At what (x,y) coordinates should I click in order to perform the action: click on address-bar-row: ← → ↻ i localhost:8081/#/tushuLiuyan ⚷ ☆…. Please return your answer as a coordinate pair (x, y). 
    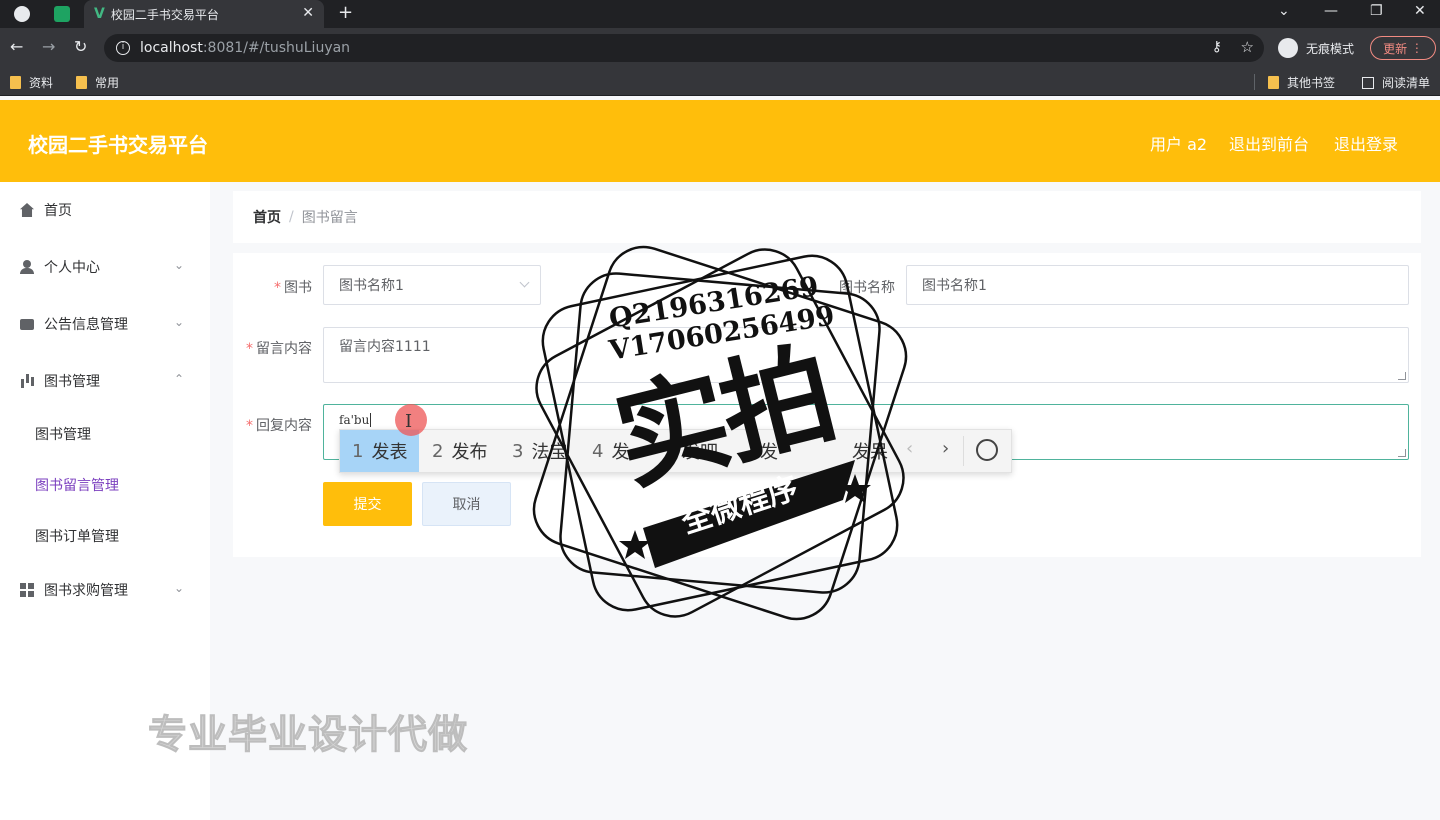
    Looking at the image, I should click on (720, 48).